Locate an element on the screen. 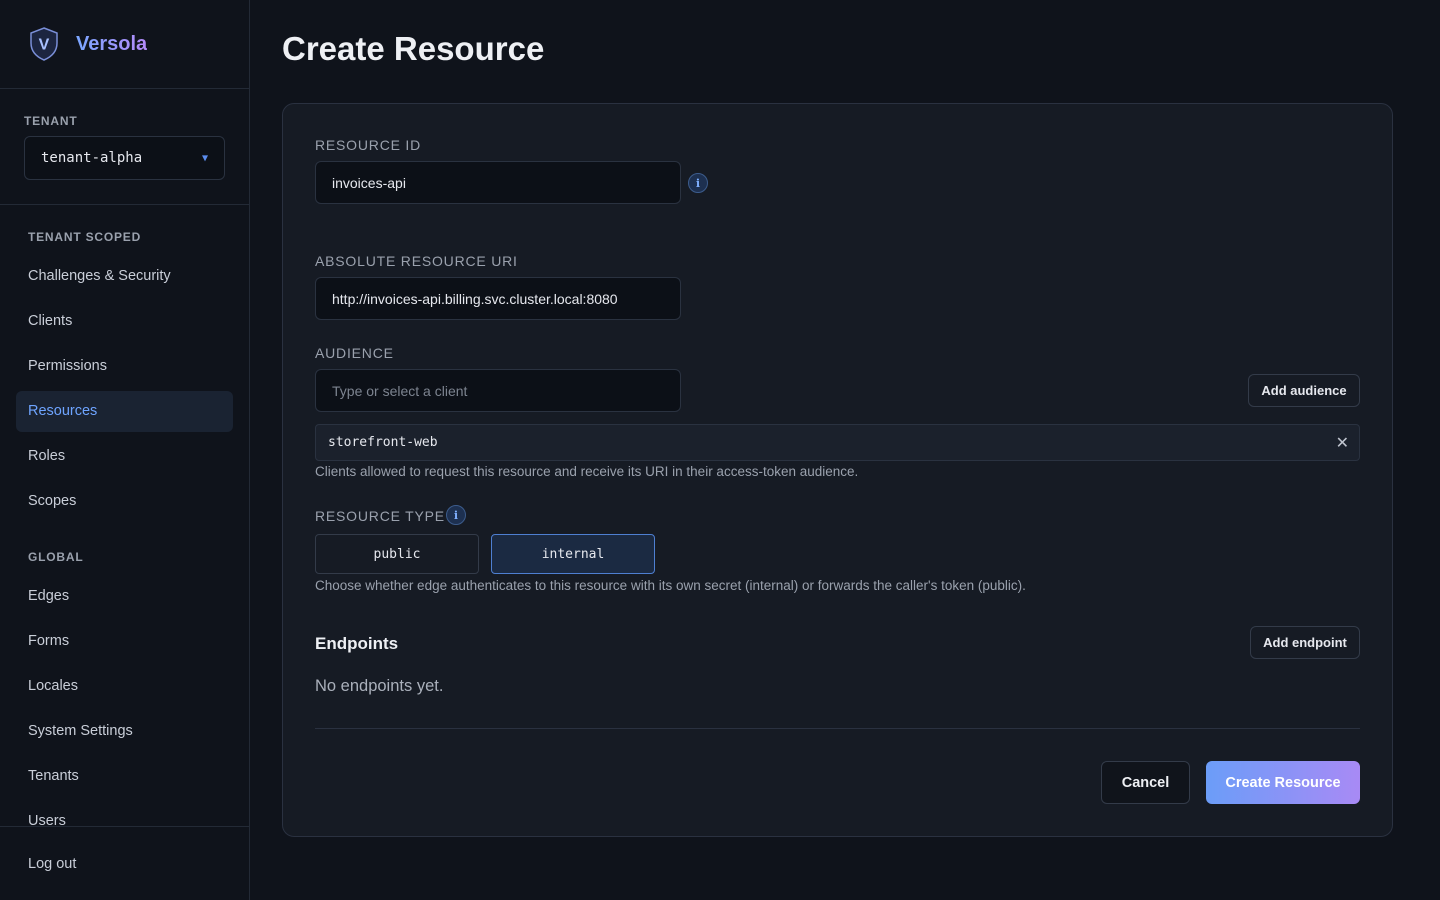  sidebar-item-users: Users is located at coordinates (124, 813).